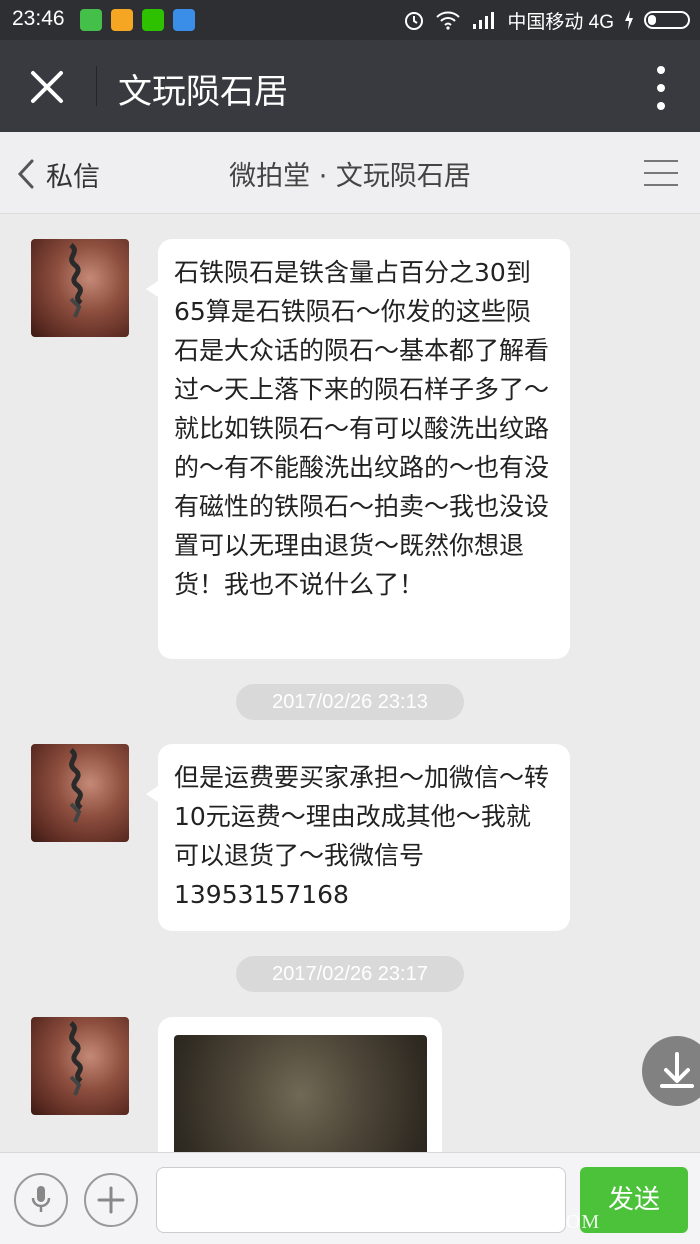 The image size is (700, 1244). Describe the element at coordinates (629, 20) in the screenshot. I see `charging-icon` at that location.